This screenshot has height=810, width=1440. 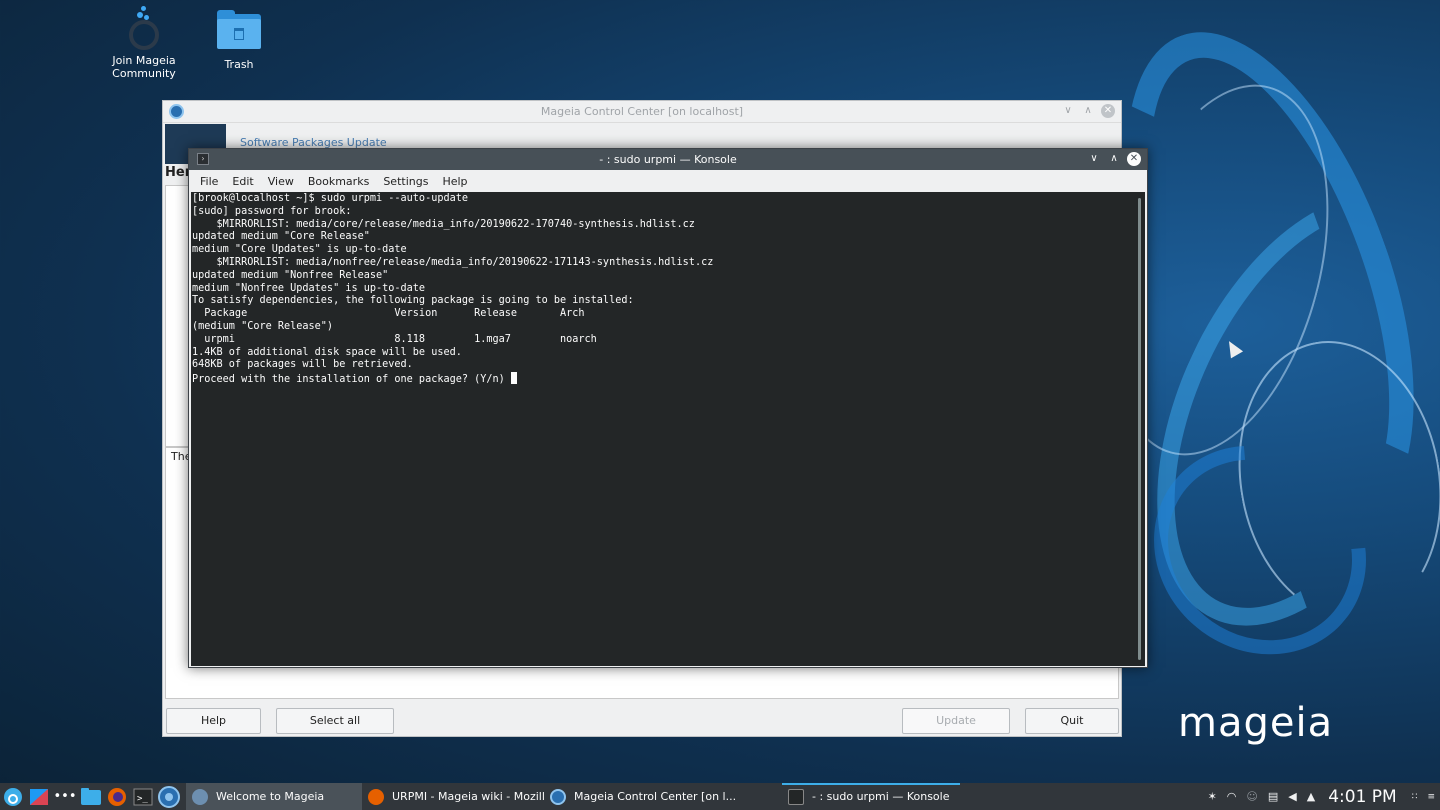 I want to click on terminal-line: updated medium "Nonfree Release", so click(x=290, y=275).